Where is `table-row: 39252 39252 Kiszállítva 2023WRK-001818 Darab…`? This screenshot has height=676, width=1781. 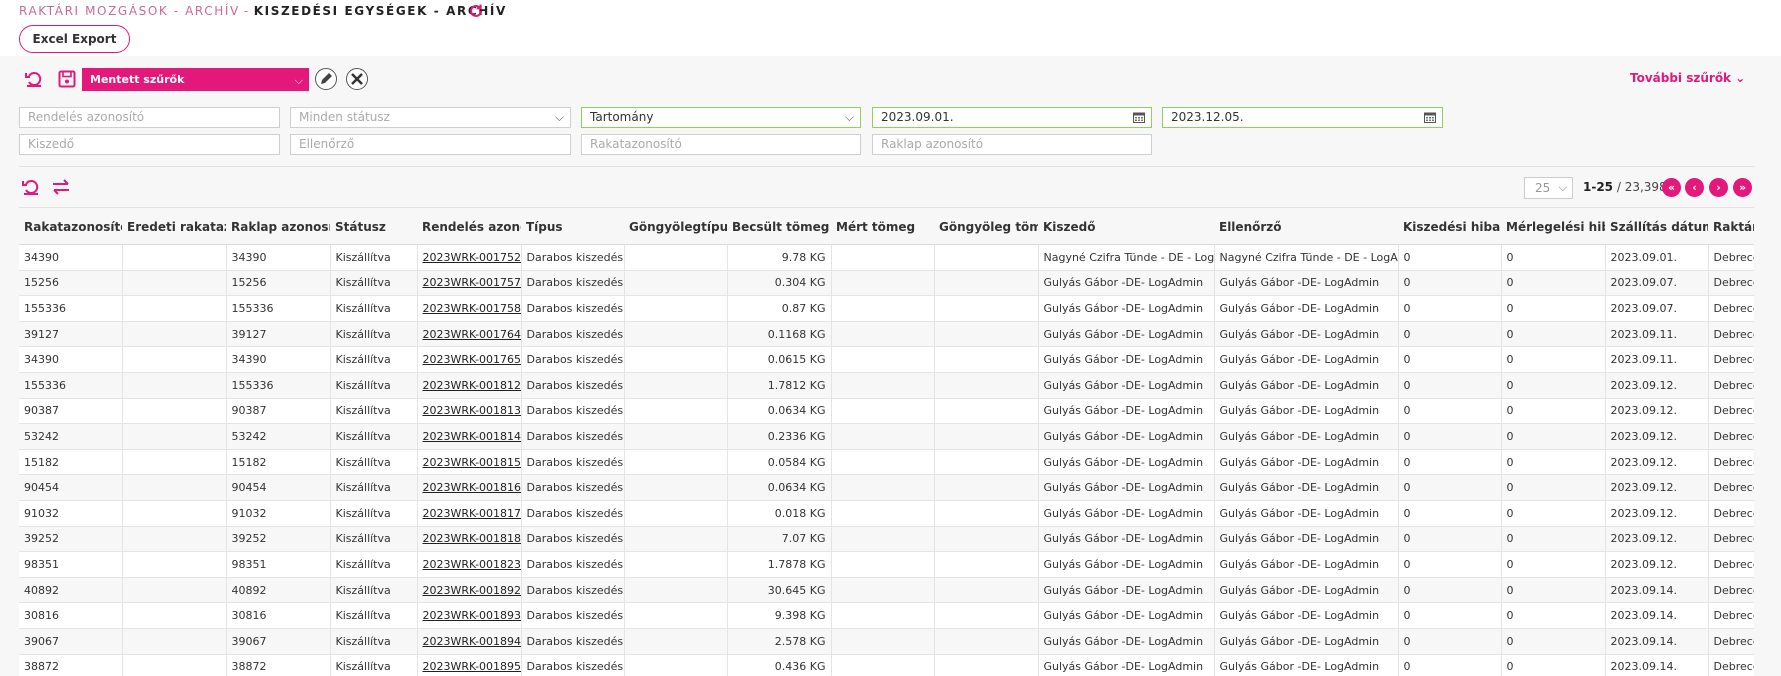 table-row: 39252 39252 Kiszállítva 2023WRK-001818 Darab… is located at coordinates (886, 539).